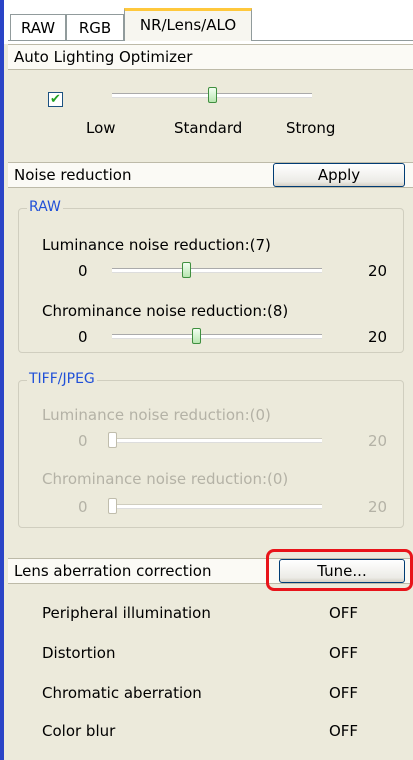 Image resolution: width=413 pixels, height=760 pixels. What do you see at coordinates (79, 731) in the screenshot?
I see `lens-item-colorblur-label: Color blur` at bounding box center [79, 731].